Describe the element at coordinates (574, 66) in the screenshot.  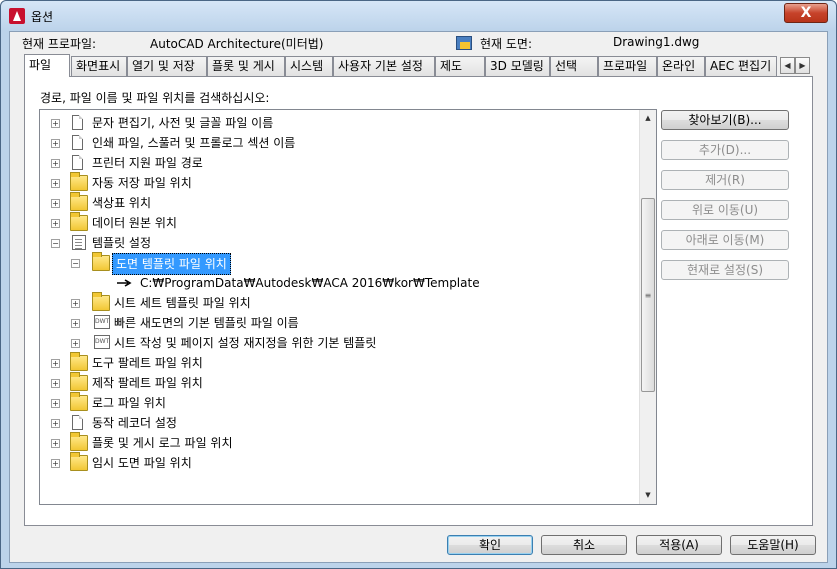
I see `tab-selection: 선택` at that location.